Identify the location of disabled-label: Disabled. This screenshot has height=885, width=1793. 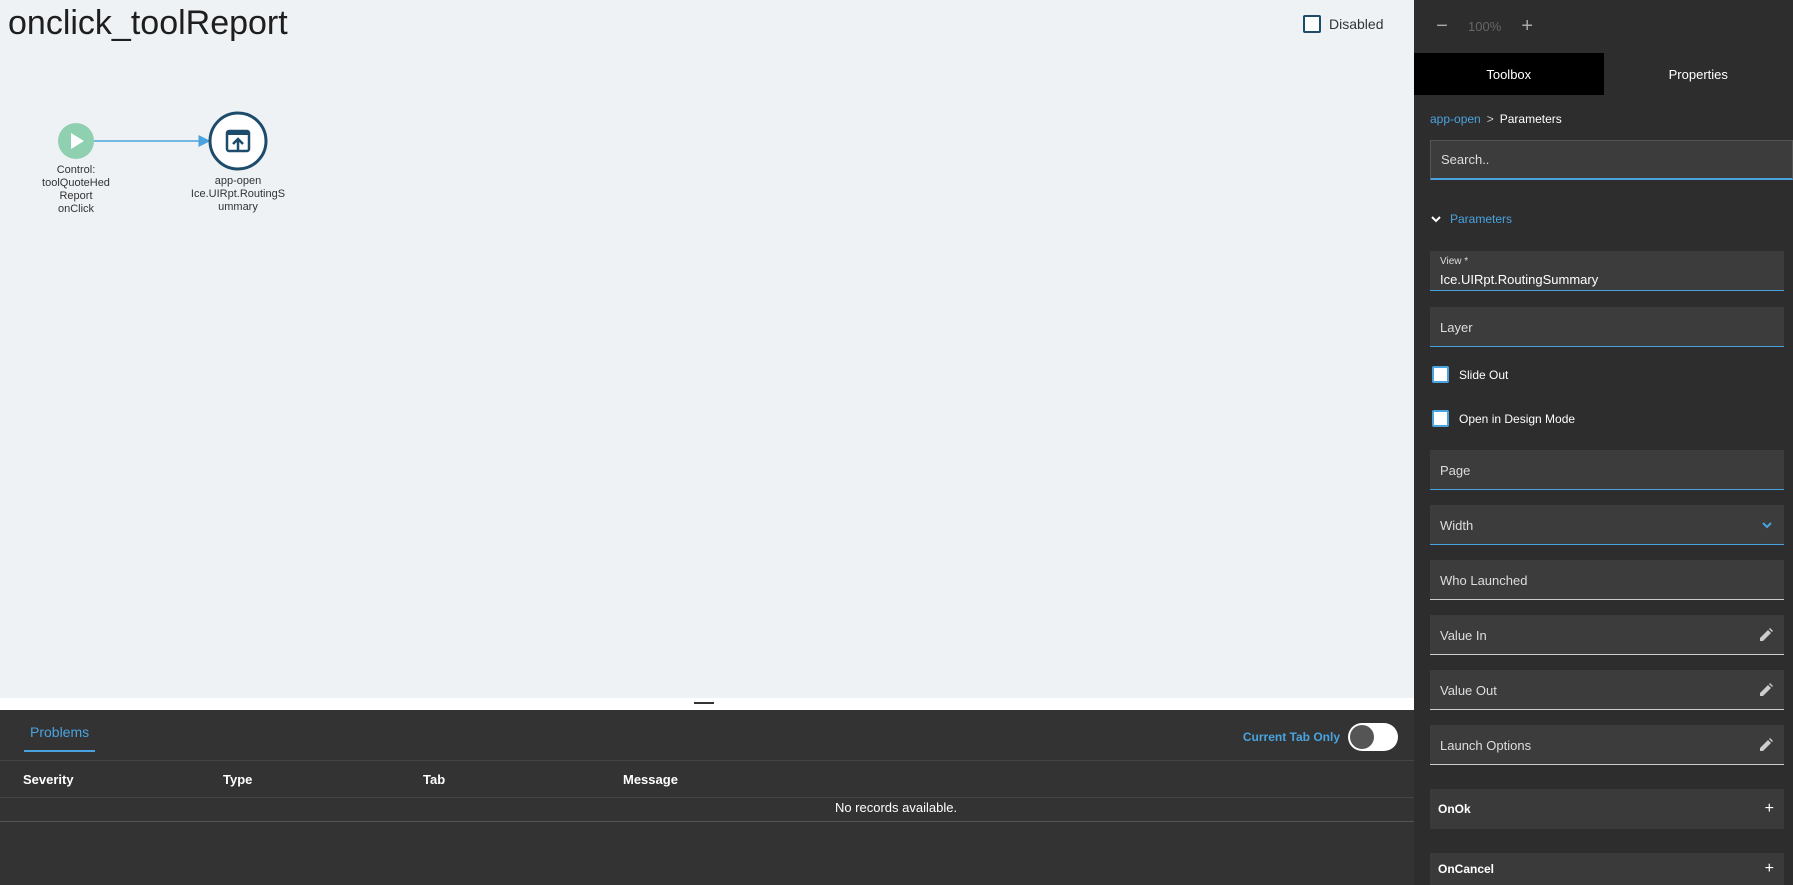
(1356, 24).